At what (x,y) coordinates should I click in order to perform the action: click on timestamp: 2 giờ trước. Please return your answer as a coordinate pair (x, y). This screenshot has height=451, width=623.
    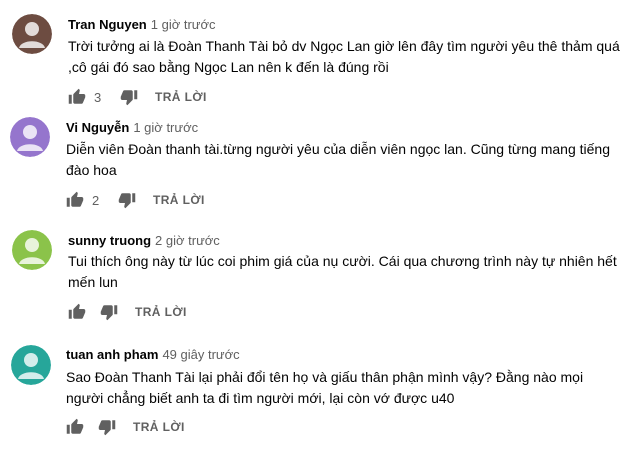
    Looking at the image, I should click on (187, 240).